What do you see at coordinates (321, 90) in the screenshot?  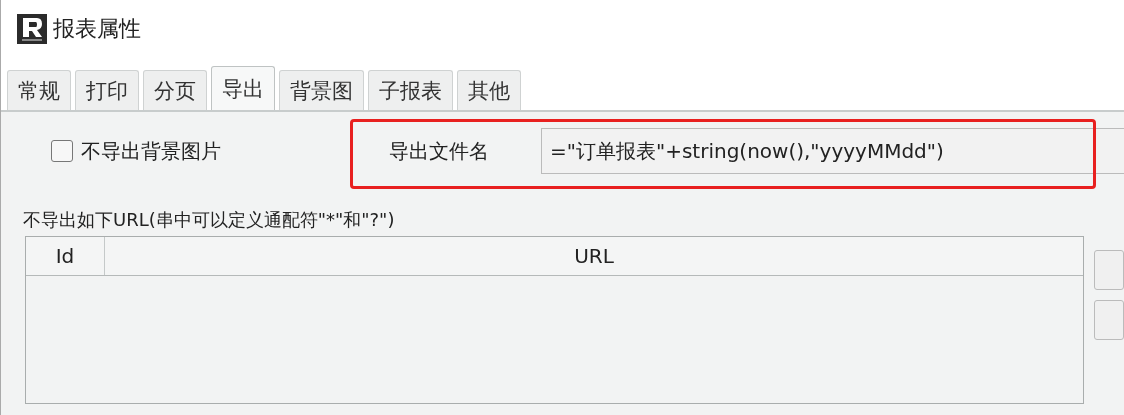 I see `tab: 背景图` at bounding box center [321, 90].